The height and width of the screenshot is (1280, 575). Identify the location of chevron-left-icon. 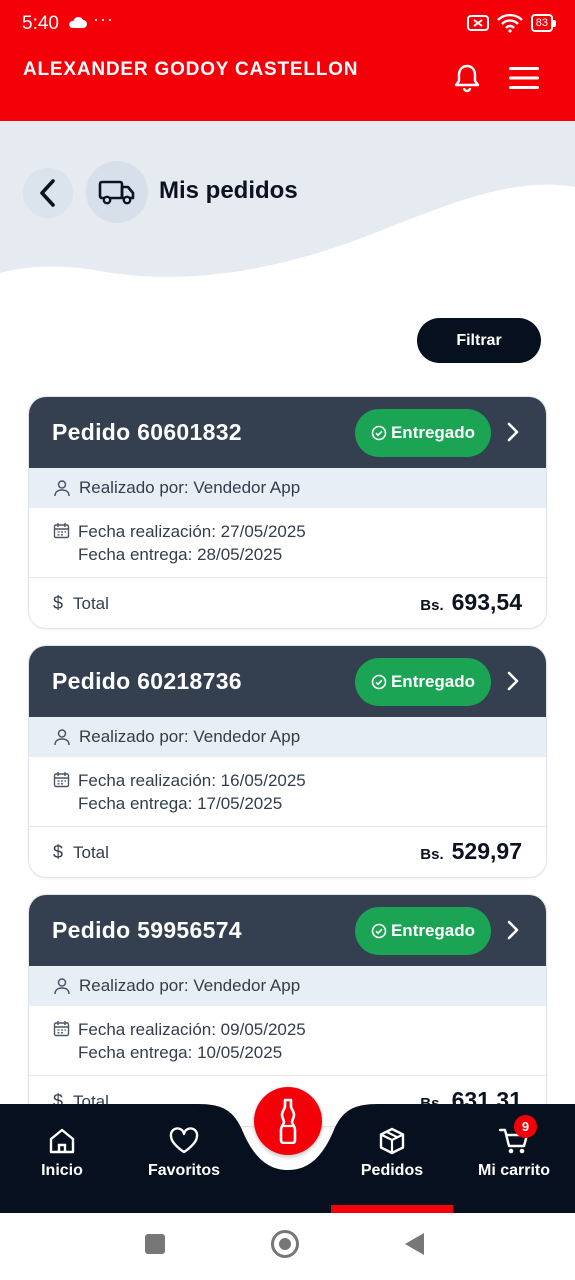
(47, 193).